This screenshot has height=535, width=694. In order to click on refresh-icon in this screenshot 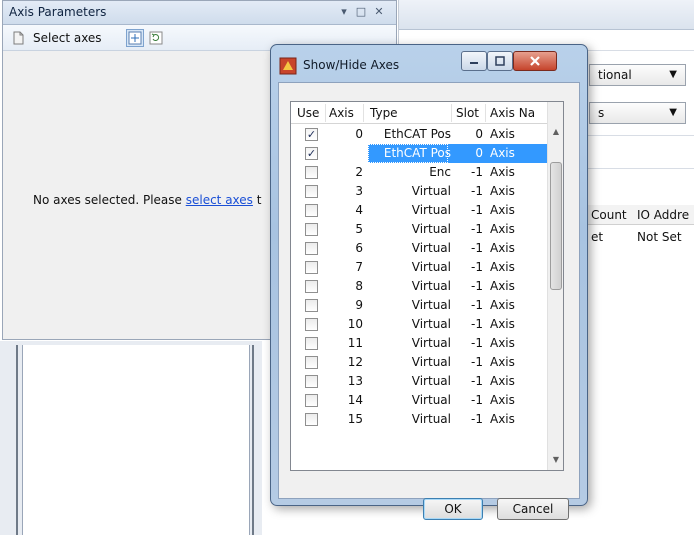, I will do `click(156, 38)`.